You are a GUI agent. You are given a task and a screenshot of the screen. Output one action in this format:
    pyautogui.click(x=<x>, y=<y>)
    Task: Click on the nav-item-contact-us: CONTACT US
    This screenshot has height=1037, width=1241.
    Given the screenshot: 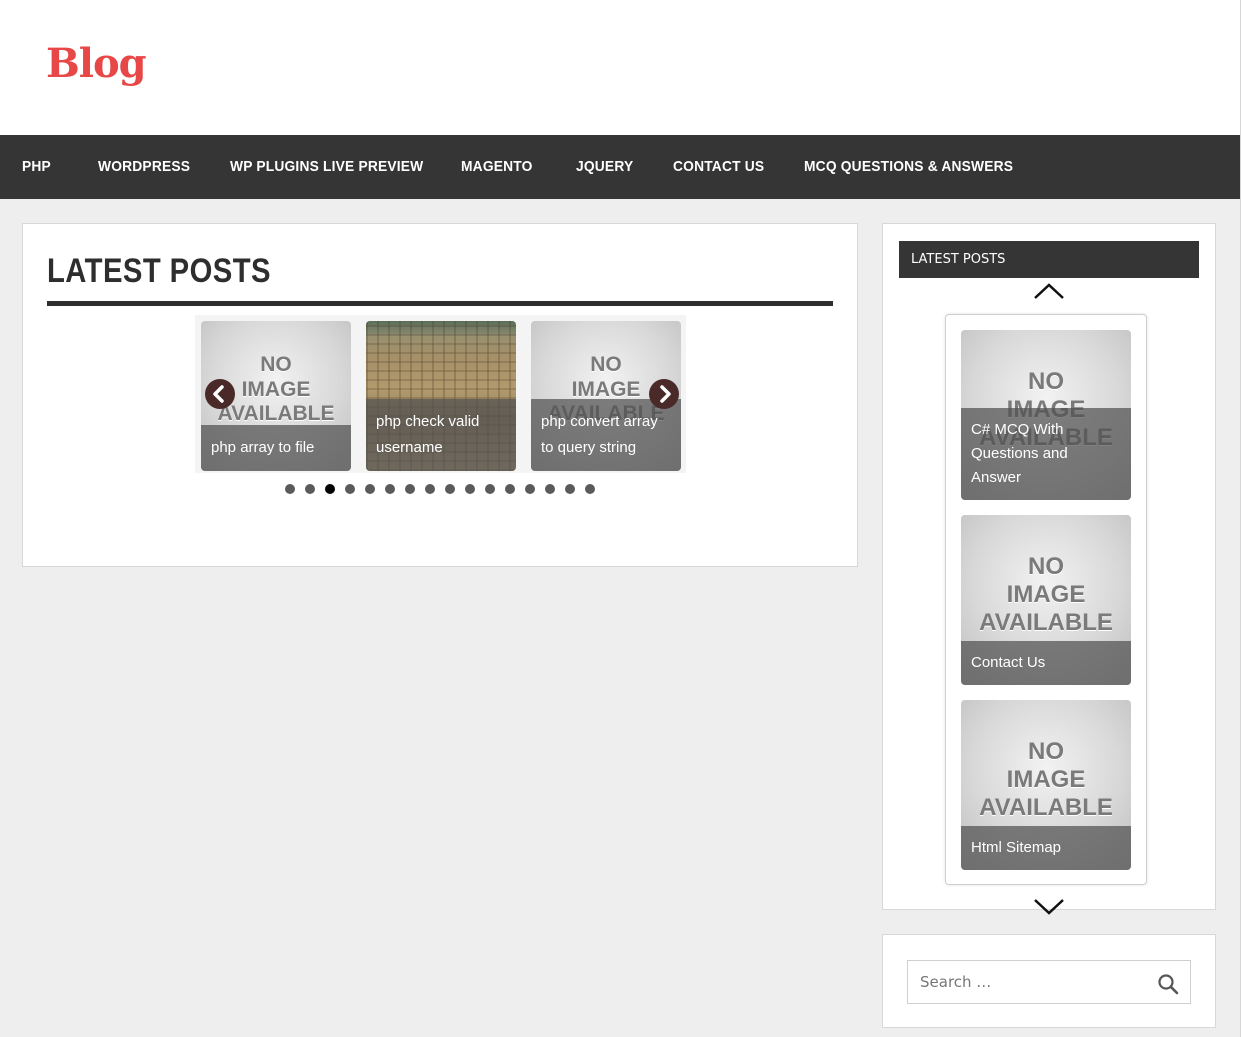 What is the action you would take?
    pyautogui.click(x=718, y=167)
    